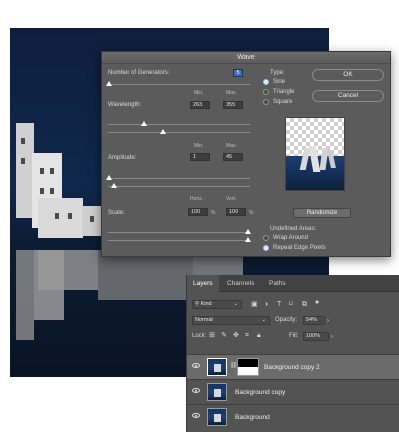 The width and height of the screenshot is (399, 432). I want to click on tab-channels: Channels, so click(240, 283).